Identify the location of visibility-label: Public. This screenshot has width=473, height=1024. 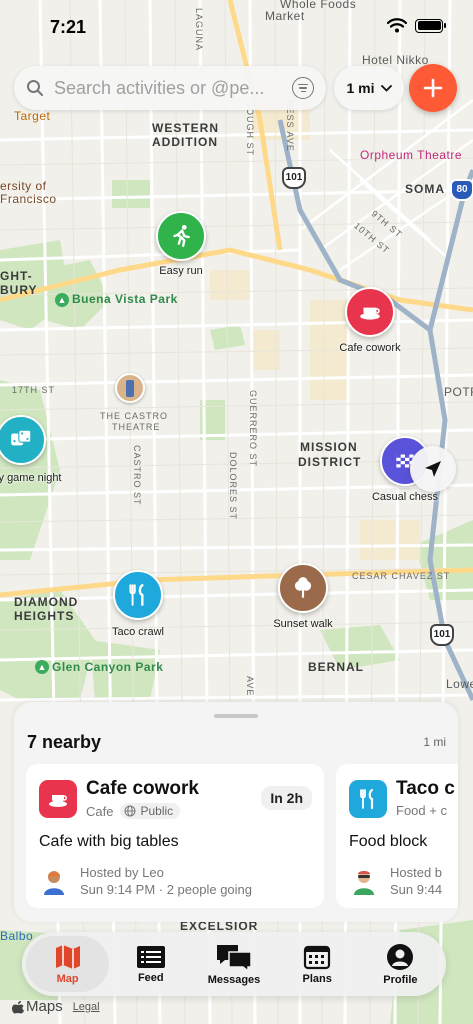
(157, 811).